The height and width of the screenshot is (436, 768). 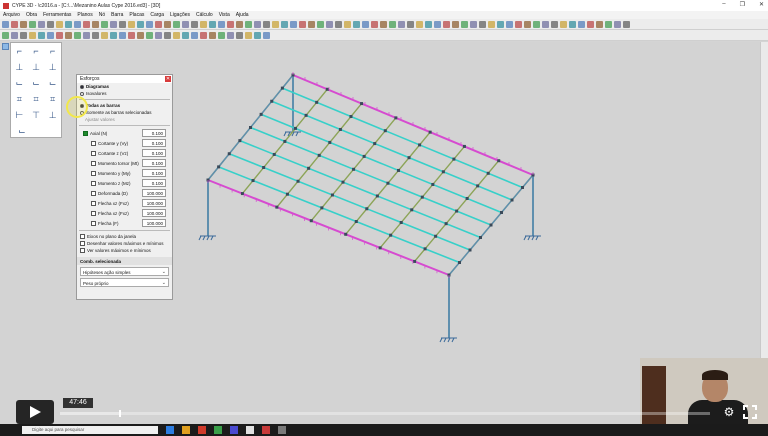 I want to click on palette-toggle-icon, so click(x=5, y=46).